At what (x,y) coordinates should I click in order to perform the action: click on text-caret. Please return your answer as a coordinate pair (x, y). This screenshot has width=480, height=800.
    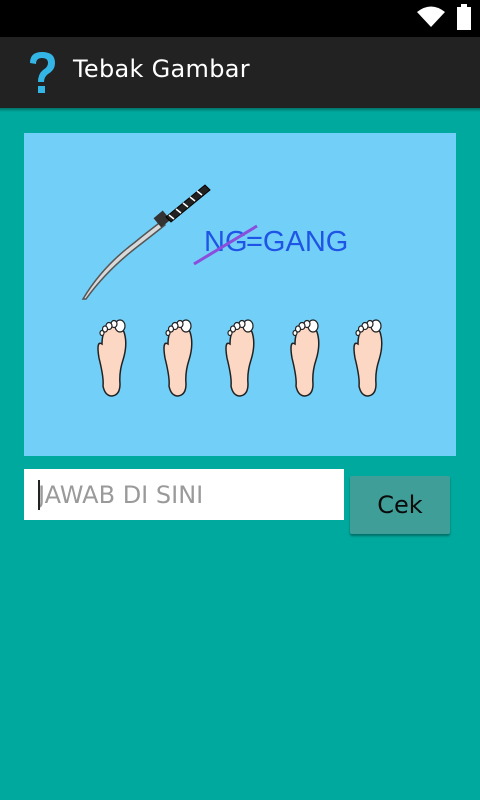
    Looking at the image, I should click on (39, 495).